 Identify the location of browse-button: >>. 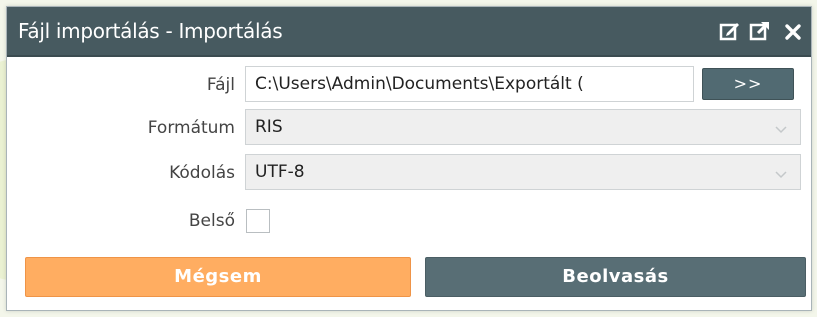
(748, 84).